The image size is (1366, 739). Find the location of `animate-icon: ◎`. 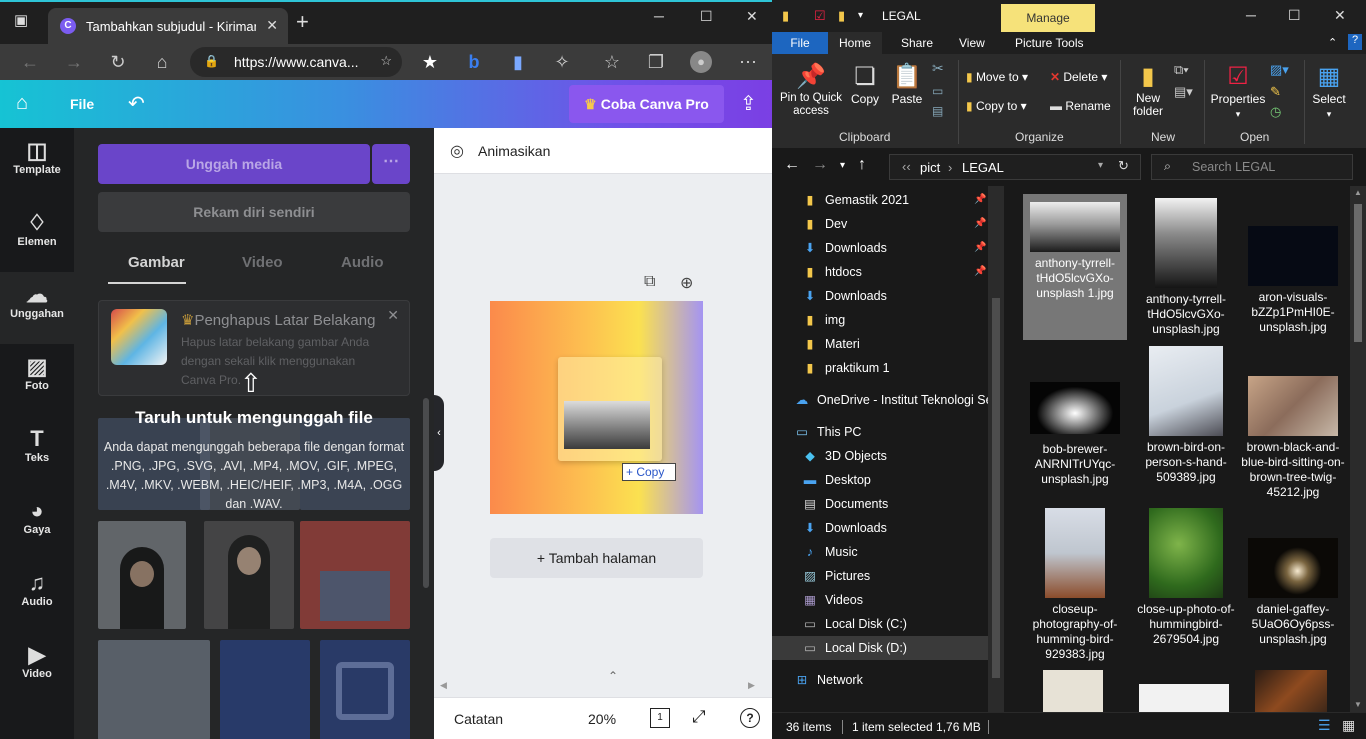

animate-icon: ◎ is located at coordinates (457, 151).